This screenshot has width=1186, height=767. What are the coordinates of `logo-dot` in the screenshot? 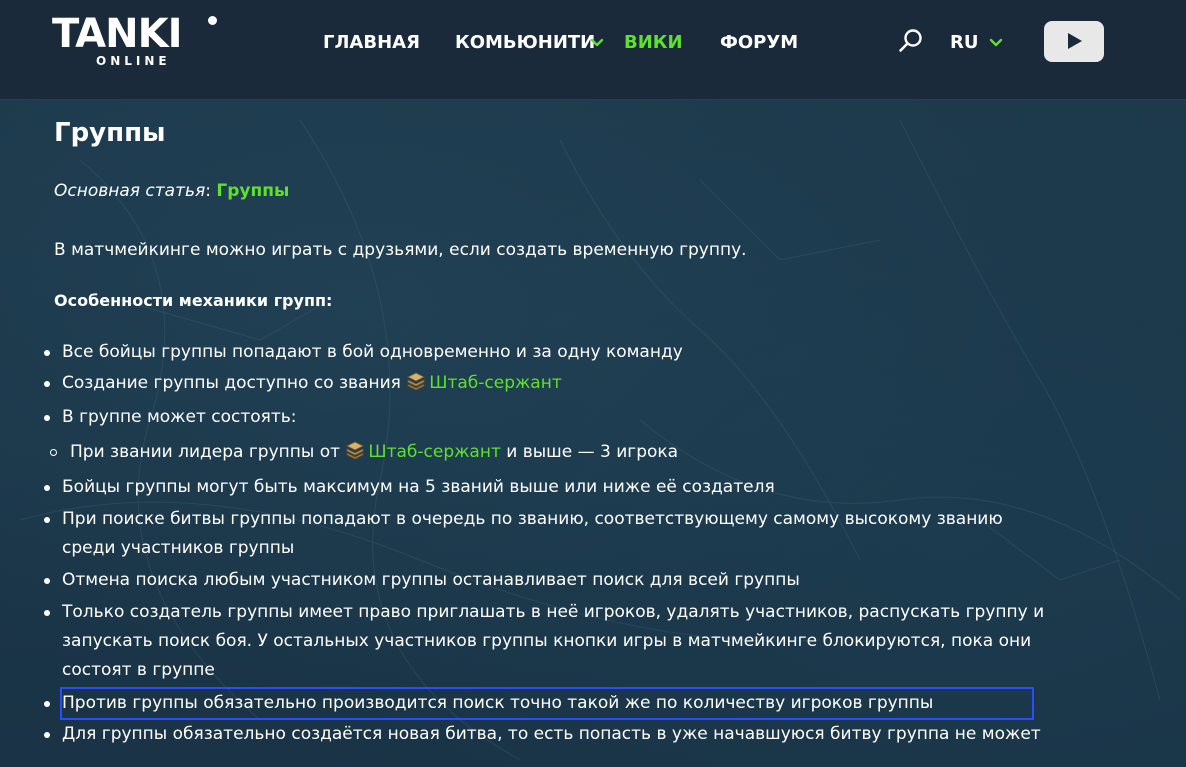 It's located at (212, 20).